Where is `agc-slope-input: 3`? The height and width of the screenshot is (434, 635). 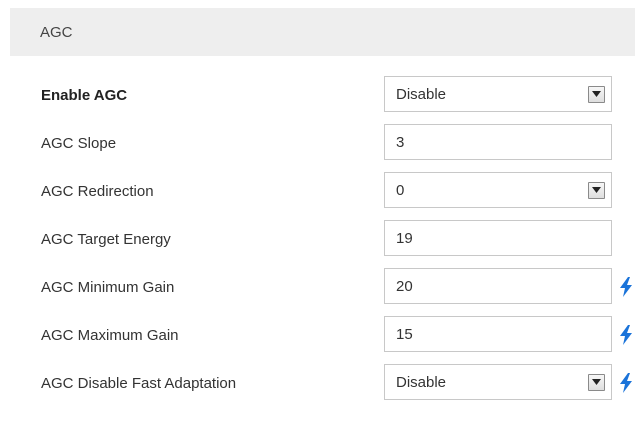
agc-slope-input: 3 is located at coordinates (498, 142).